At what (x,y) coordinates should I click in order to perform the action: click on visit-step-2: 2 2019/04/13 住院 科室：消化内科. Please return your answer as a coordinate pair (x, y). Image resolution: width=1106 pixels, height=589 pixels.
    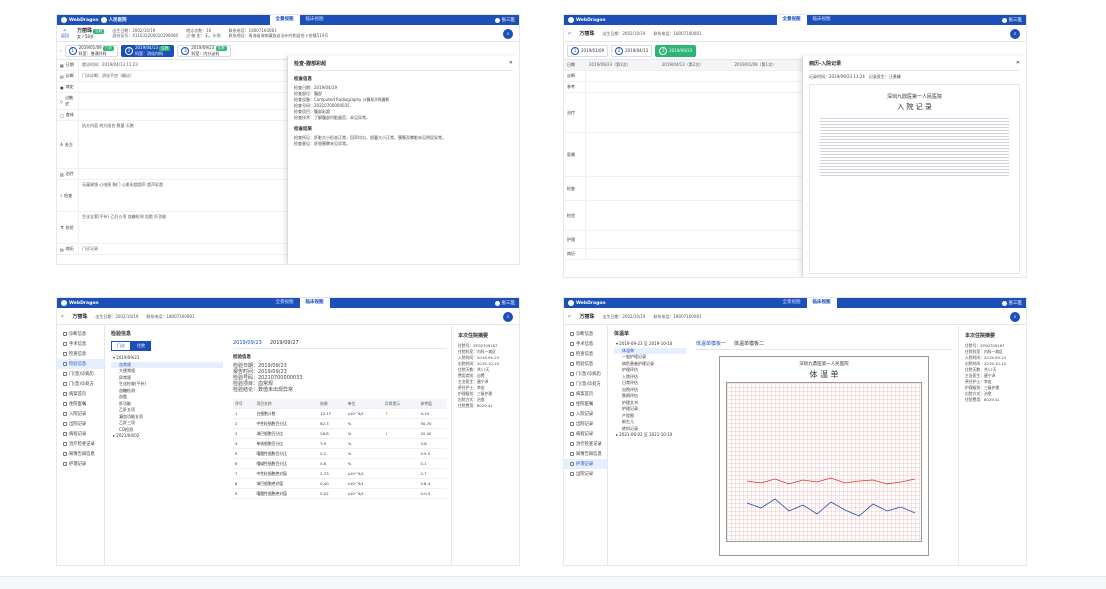
    Looking at the image, I should click on (147, 50).